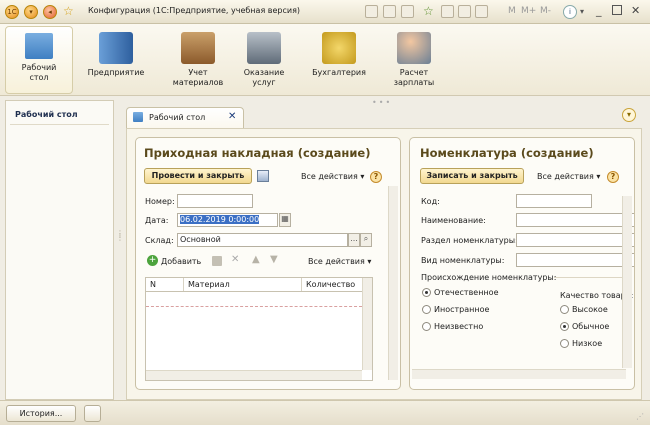  What do you see at coordinates (262, 240) in the screenshot?
I see `warehouse-field: Основной` at bounding box center [262, 240].